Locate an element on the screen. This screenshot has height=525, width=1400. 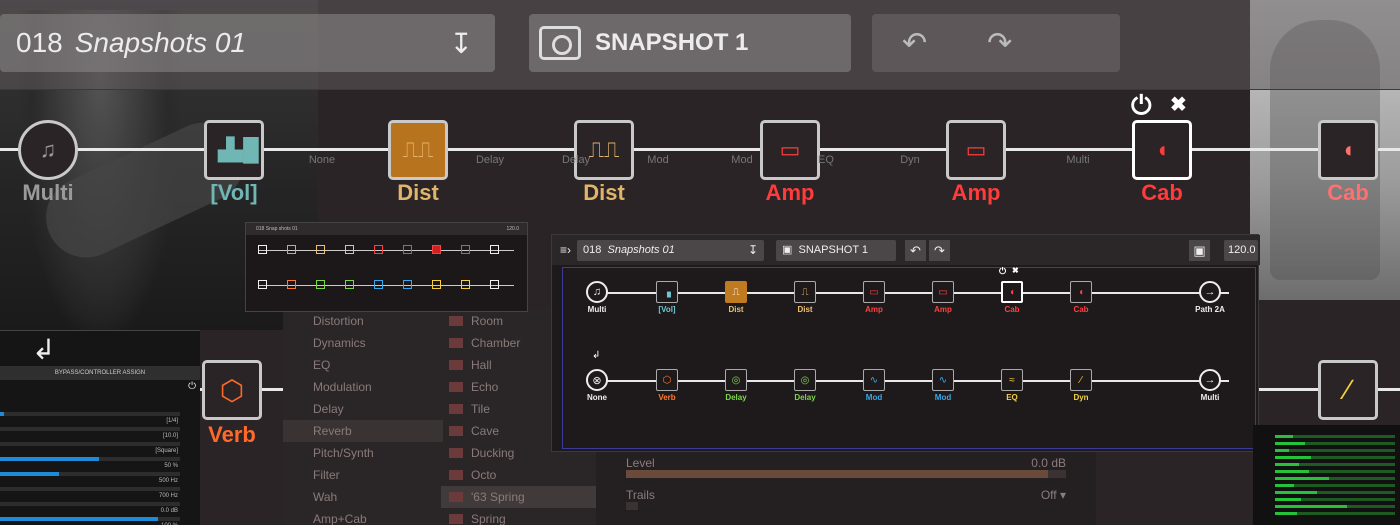
large-block-label: Amp is located at coordinates (976, 192).